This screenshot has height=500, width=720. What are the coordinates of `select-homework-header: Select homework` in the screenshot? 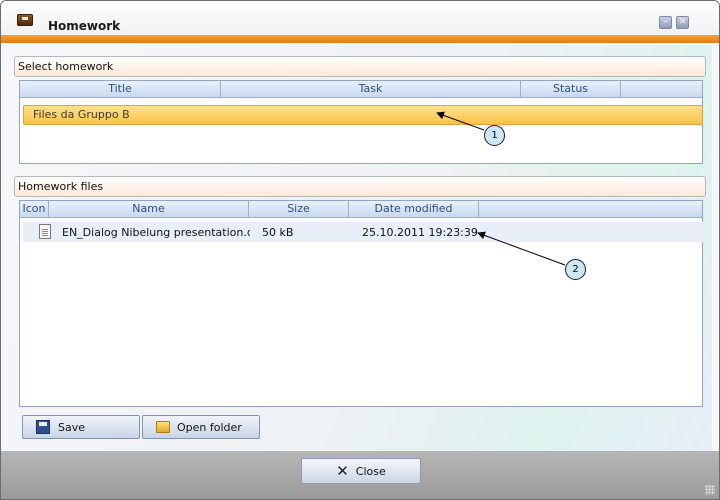 It's located at (360, 66).